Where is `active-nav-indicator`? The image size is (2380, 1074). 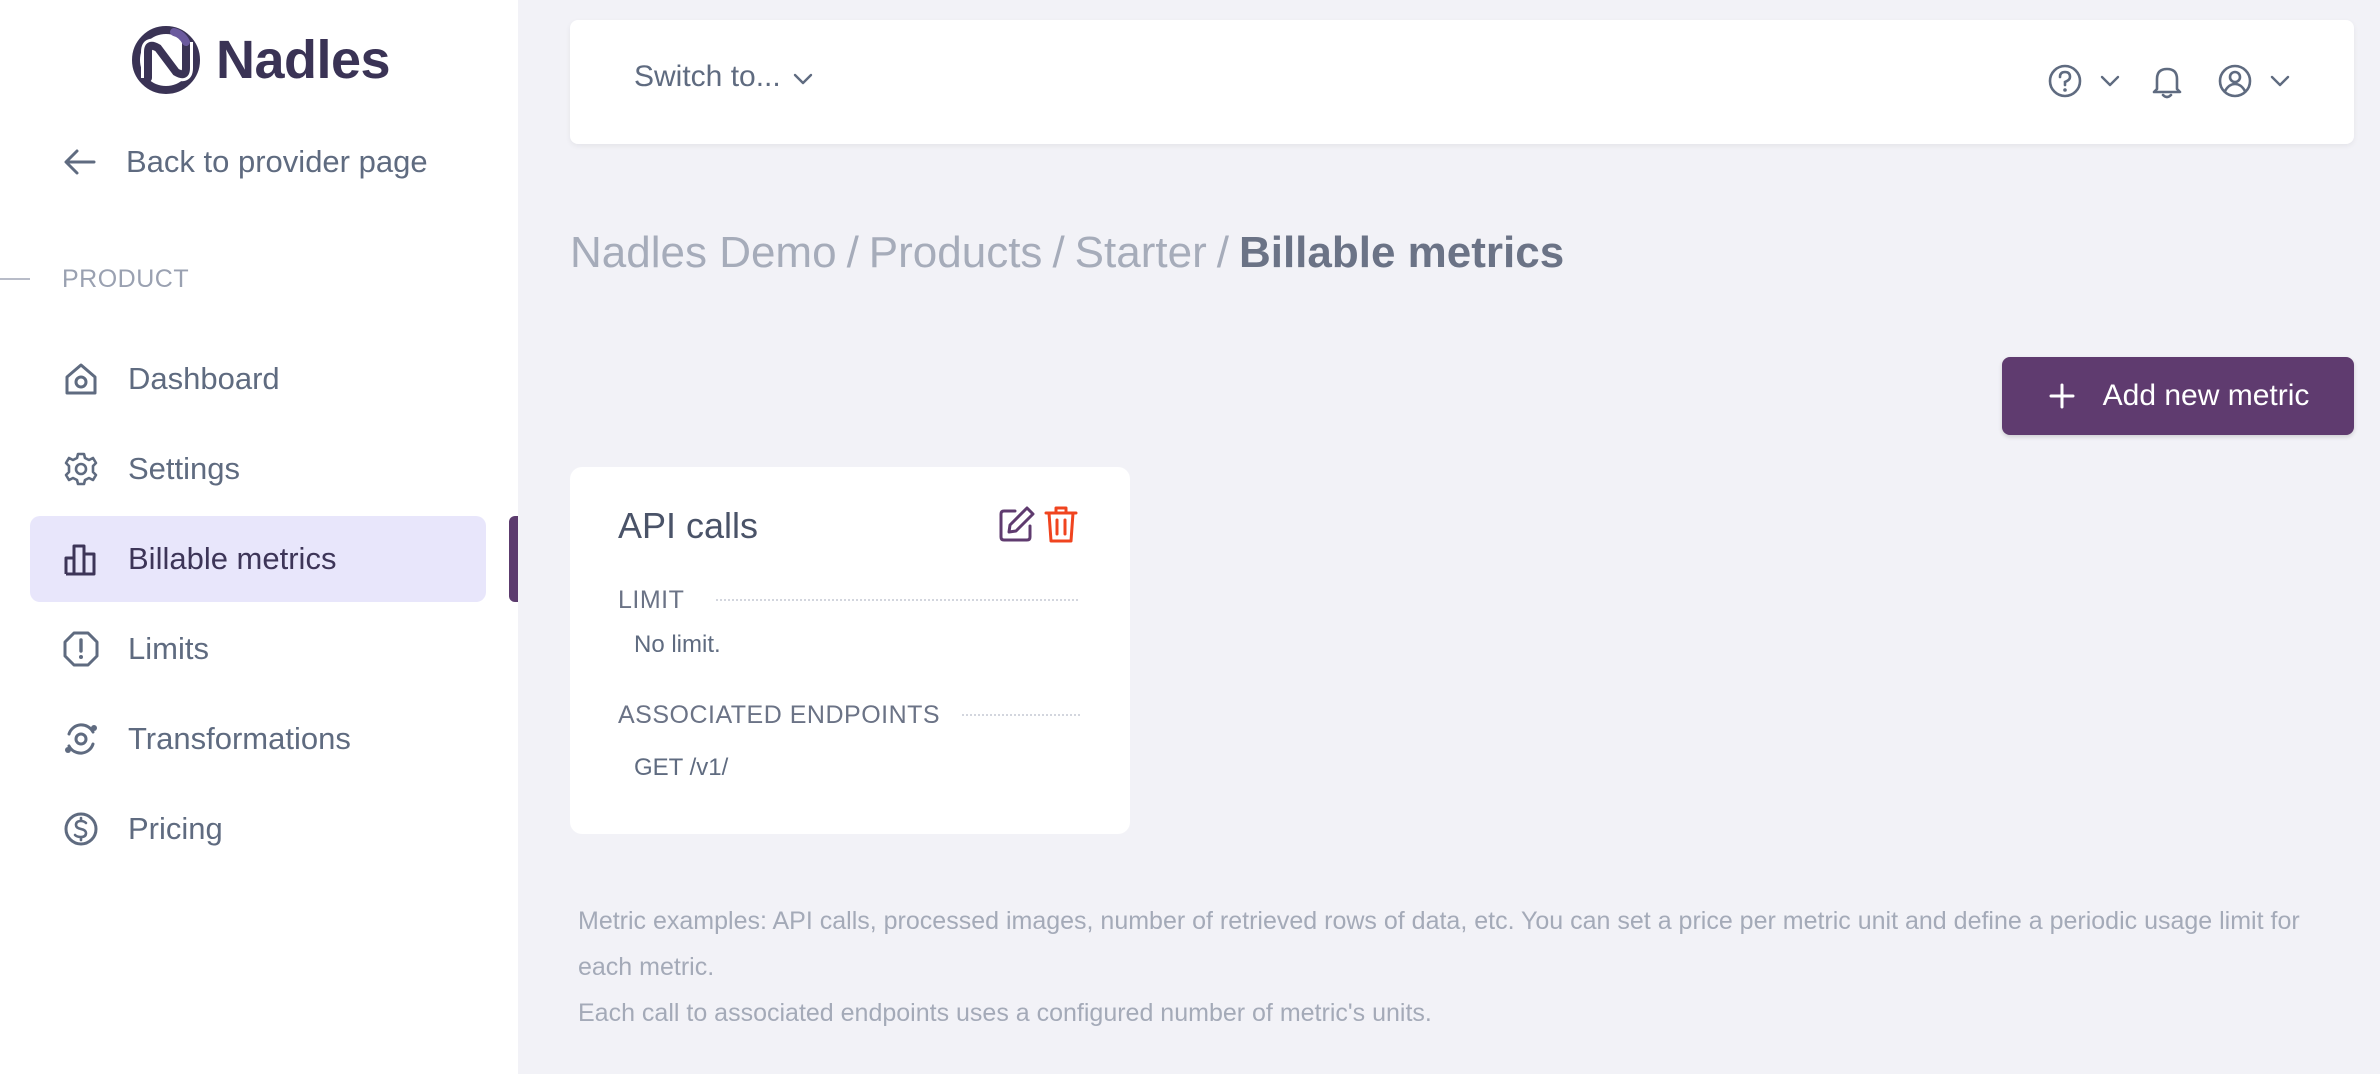 active-nav-indicator is located at coordinates (513, 559).